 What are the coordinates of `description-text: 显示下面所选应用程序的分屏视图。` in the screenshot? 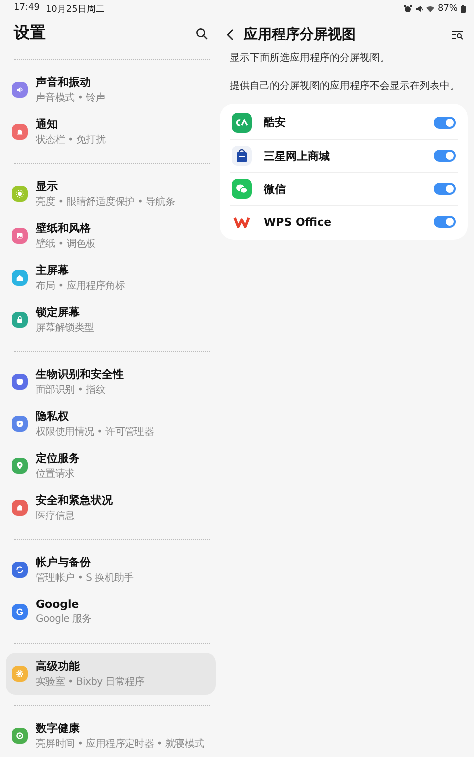 It's located at (310, 59).